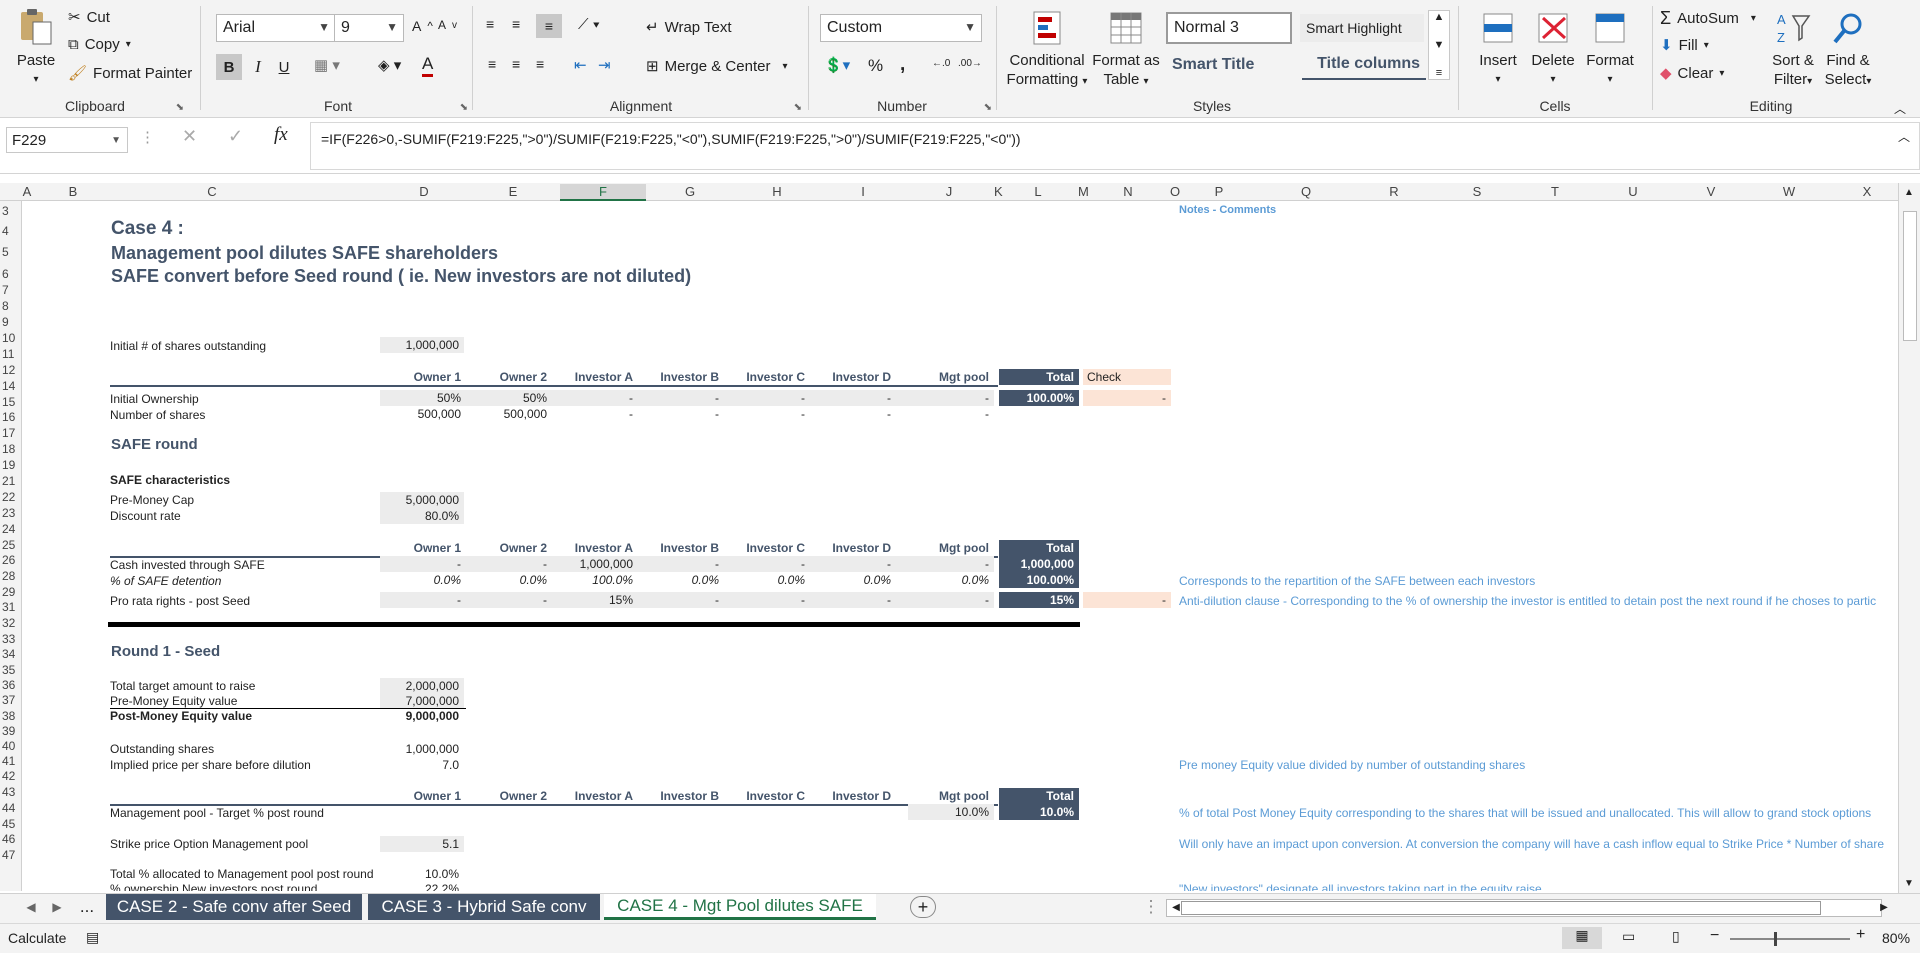 The width and height of the screenshot is (1920, 953). What do you see at coordinates (901, 28) in the screenshot?
I see `number-format-combo: Custom ▼` at bounding box center [901, 28].